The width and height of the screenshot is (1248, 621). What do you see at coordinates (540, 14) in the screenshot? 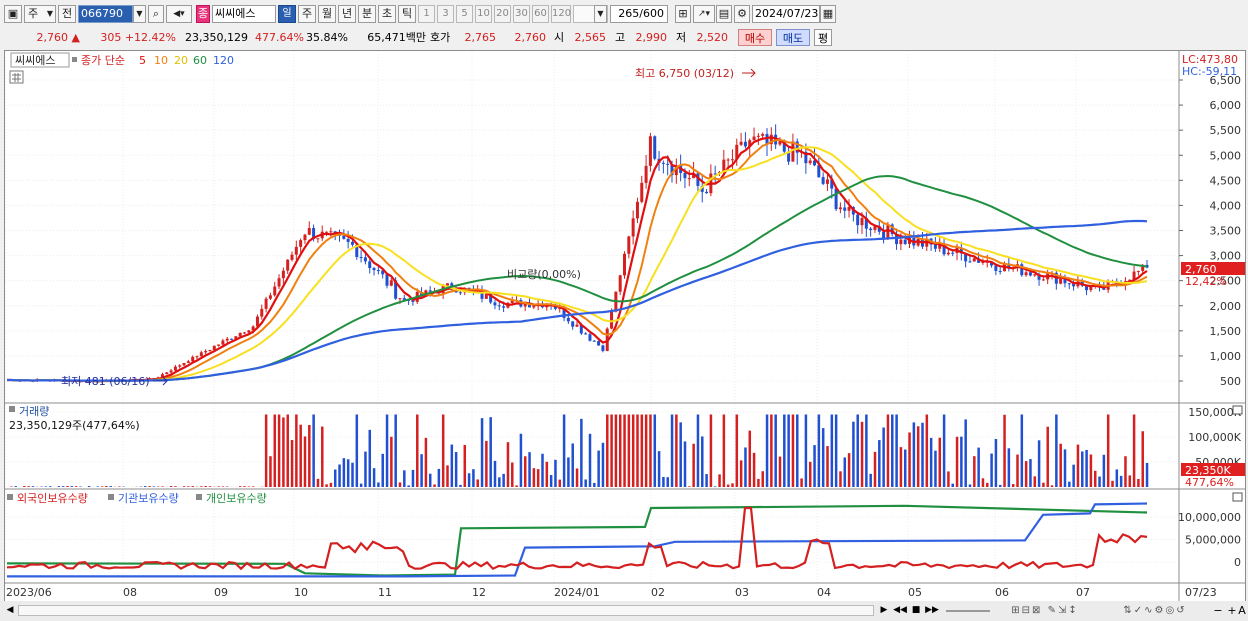
I see `interval-60-button: 60` at bounding box center [540, 14].